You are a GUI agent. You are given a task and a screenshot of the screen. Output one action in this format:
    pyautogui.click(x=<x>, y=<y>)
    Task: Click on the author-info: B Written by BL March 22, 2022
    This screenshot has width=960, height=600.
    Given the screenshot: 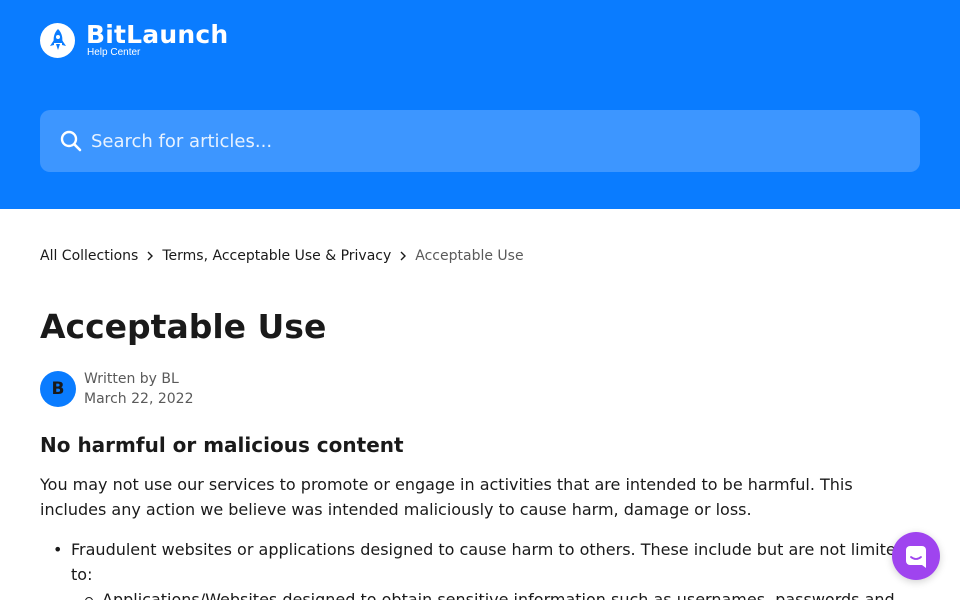 What is the action you would take?
    pyautogui.click(x=116, y=389)
    